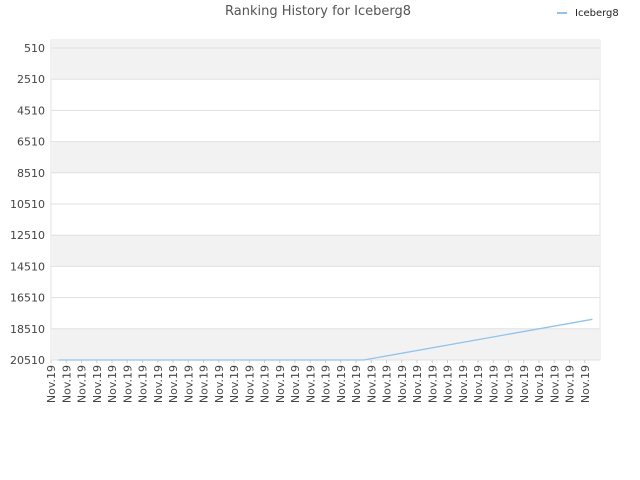 The image size is (640, 480). I want to click on y-tick-label: 16510, so click(27, 298).